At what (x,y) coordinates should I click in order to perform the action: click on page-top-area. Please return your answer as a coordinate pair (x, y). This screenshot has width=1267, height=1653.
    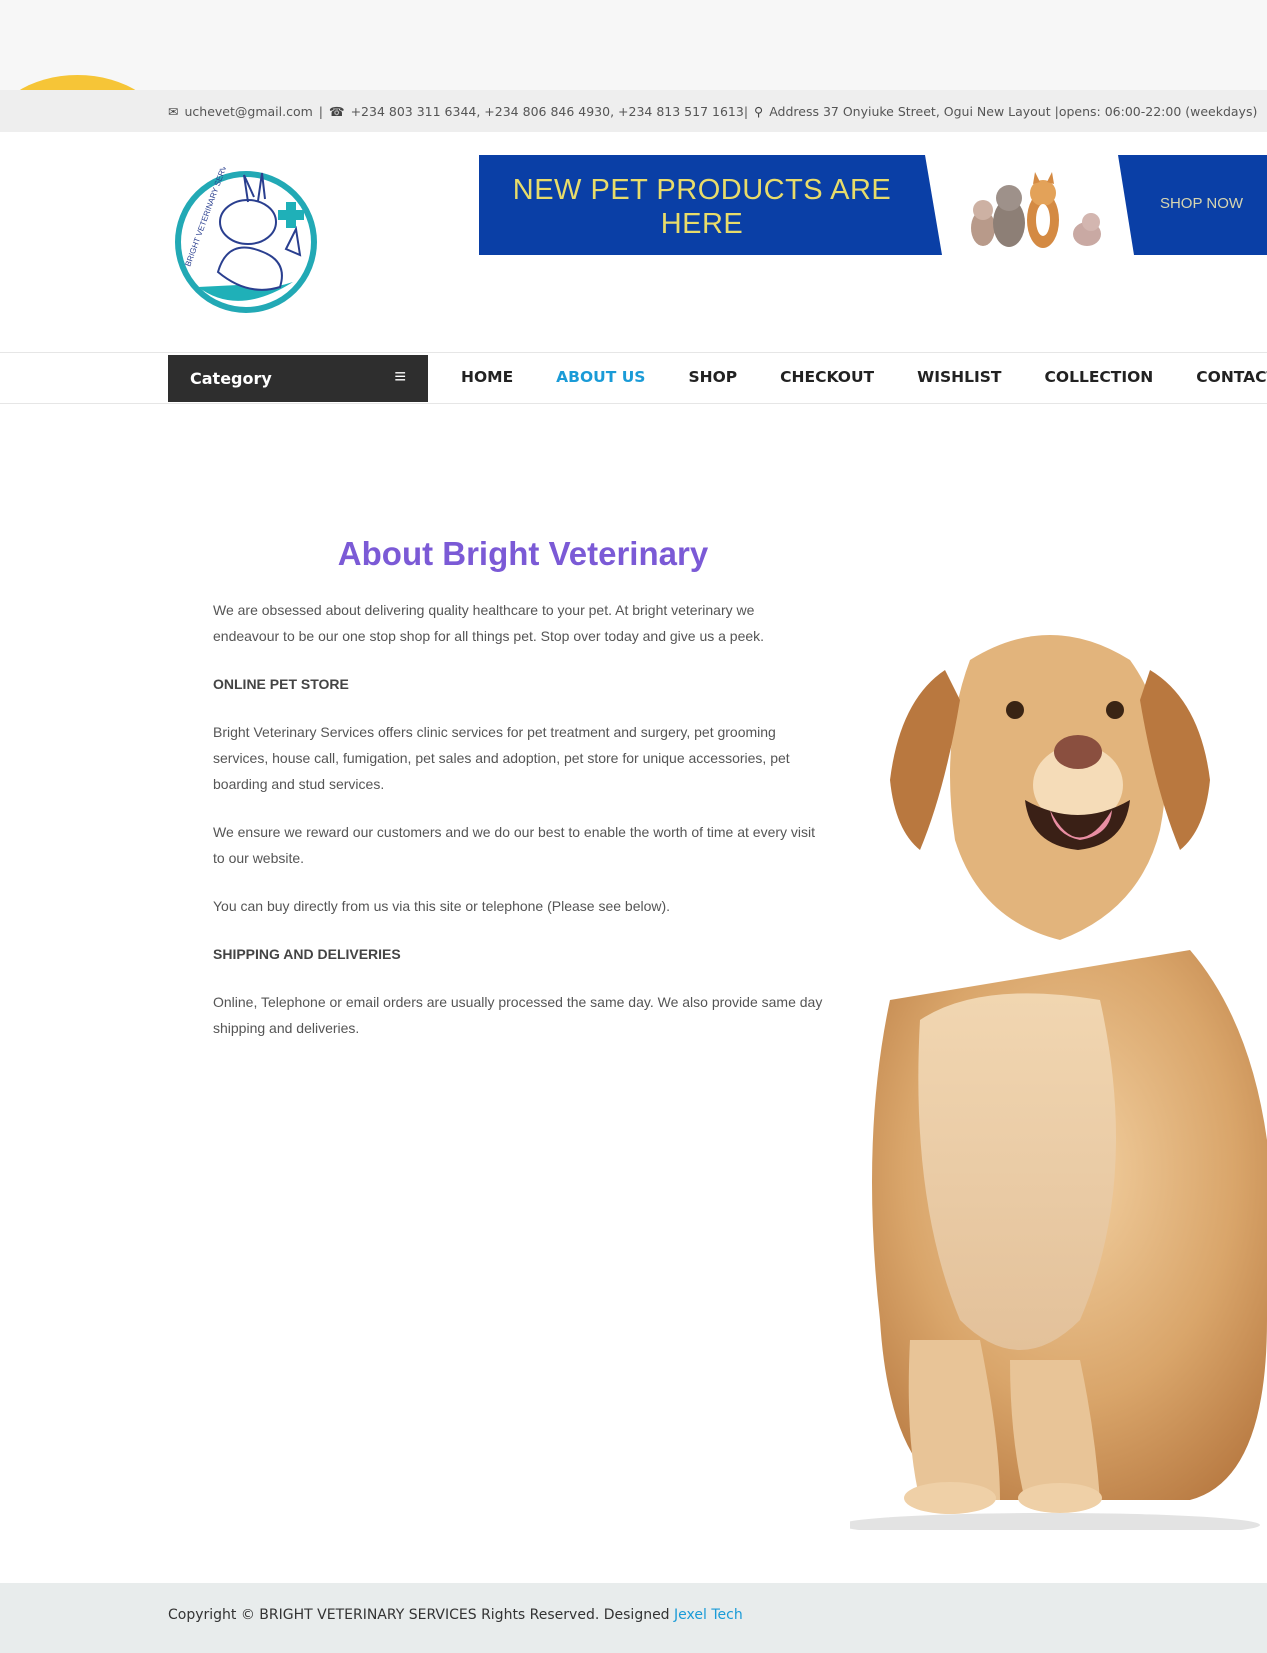
    Looking at the image, I should click on (633, 45).